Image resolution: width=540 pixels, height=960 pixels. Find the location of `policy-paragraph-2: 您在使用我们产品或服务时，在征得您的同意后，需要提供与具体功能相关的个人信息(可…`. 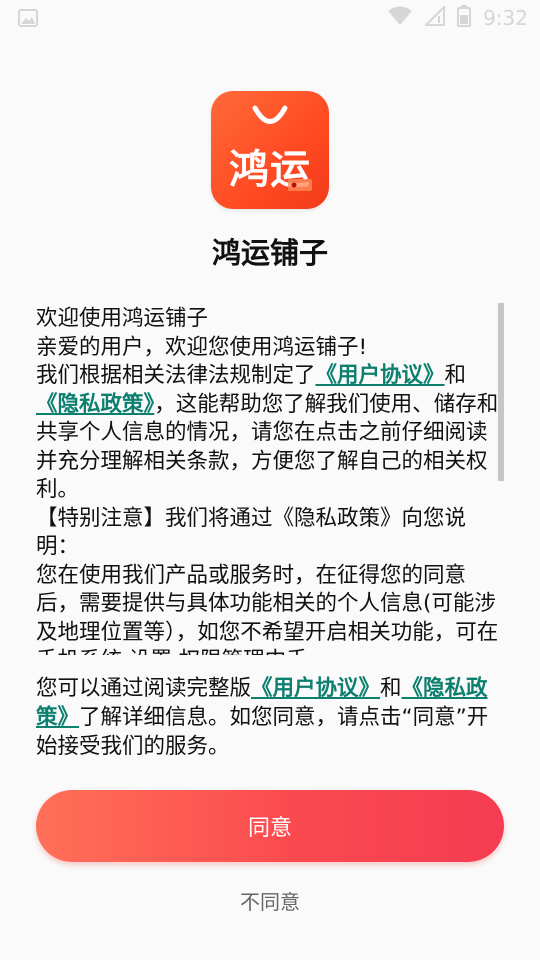

policy-paragraph-2: 您在使用我们产品或服务时，在征得您的同意后，需要提供与具体功能相关的个人信息(可… is located at coordinates (267, 609).